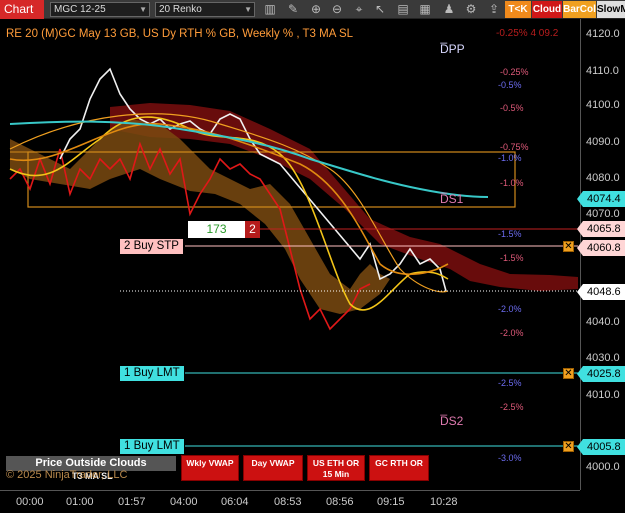  Describe the element at coordinates (602, 71) in the screenshot. I see `price-tick: 4110.0` at that location.